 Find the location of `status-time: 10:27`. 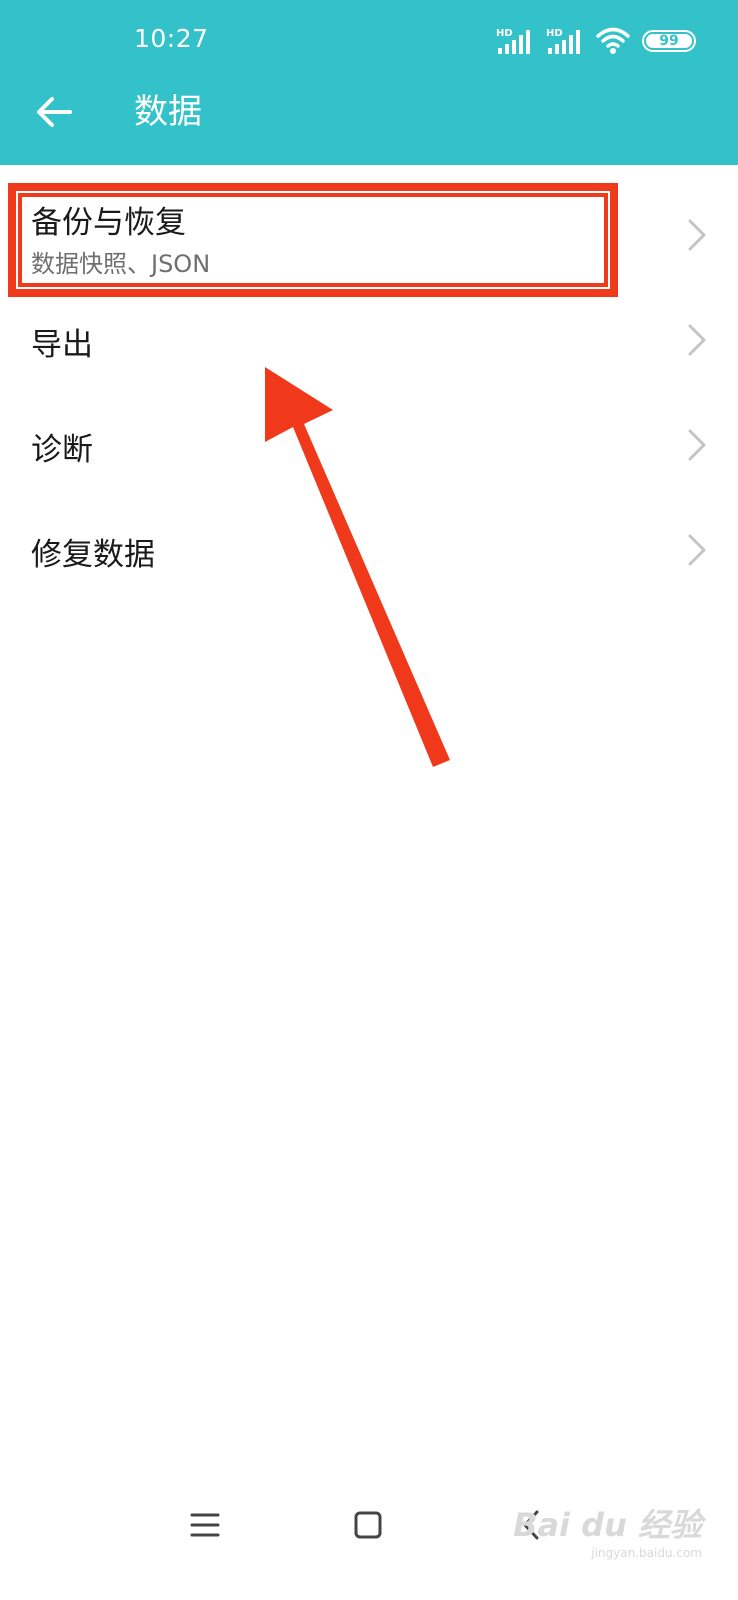

status-time: 10:27 is located at coordinates (171, 38).